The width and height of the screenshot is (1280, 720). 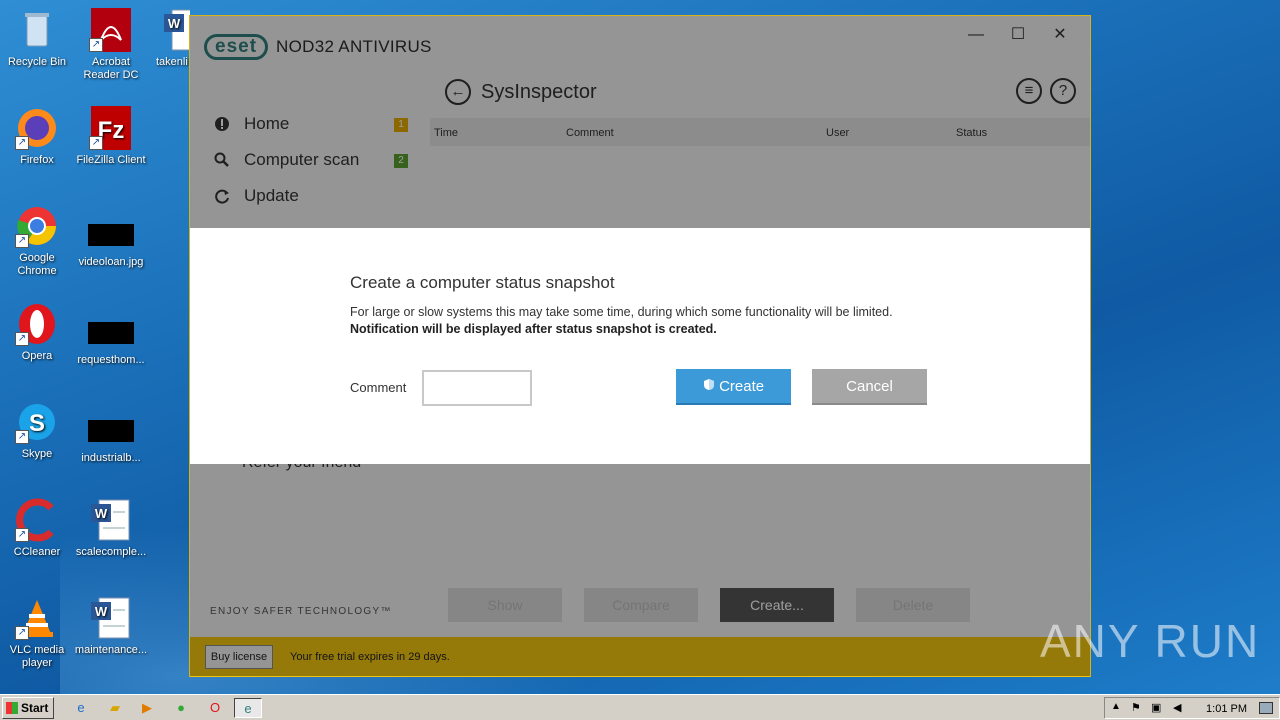 I want to click on acrobat-icon: ↗, so click(x=111, y=30).